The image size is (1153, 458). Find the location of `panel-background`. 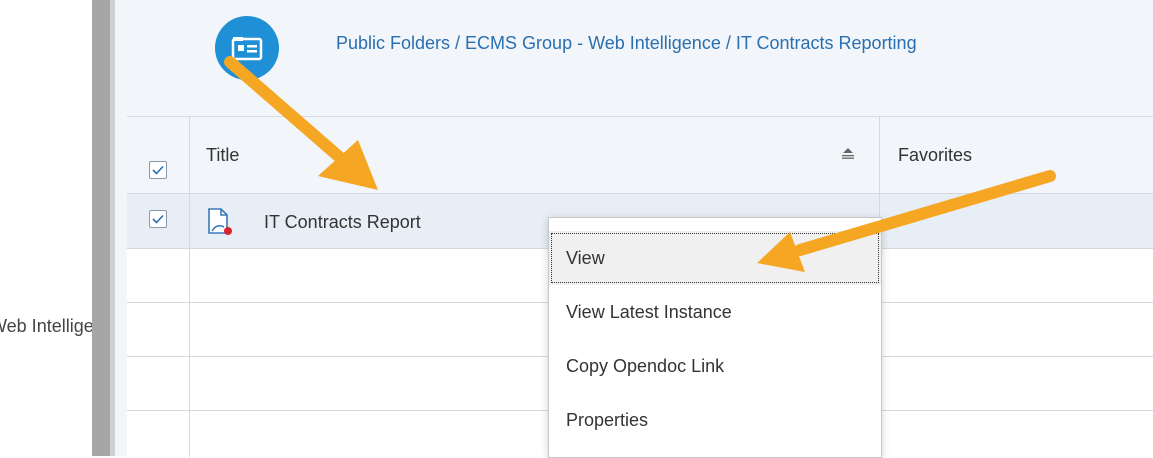

panel-background is located at coordinates (121, 228).